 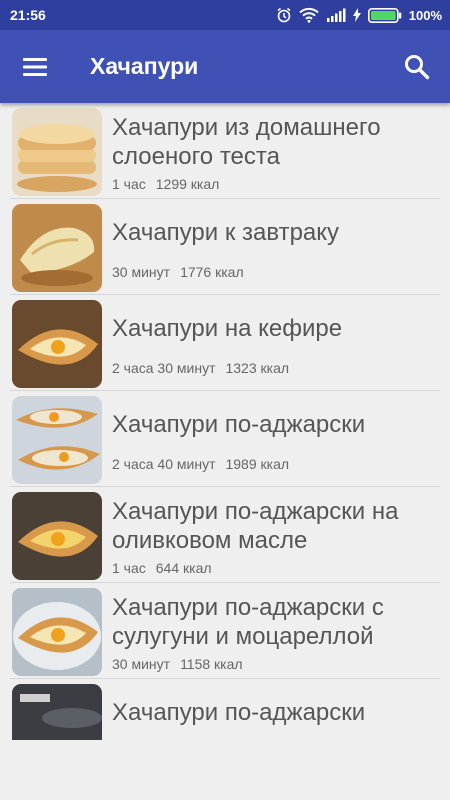 I want to click on recipe-meta: 1 час 644 ккал, so click(x=162, y=568).